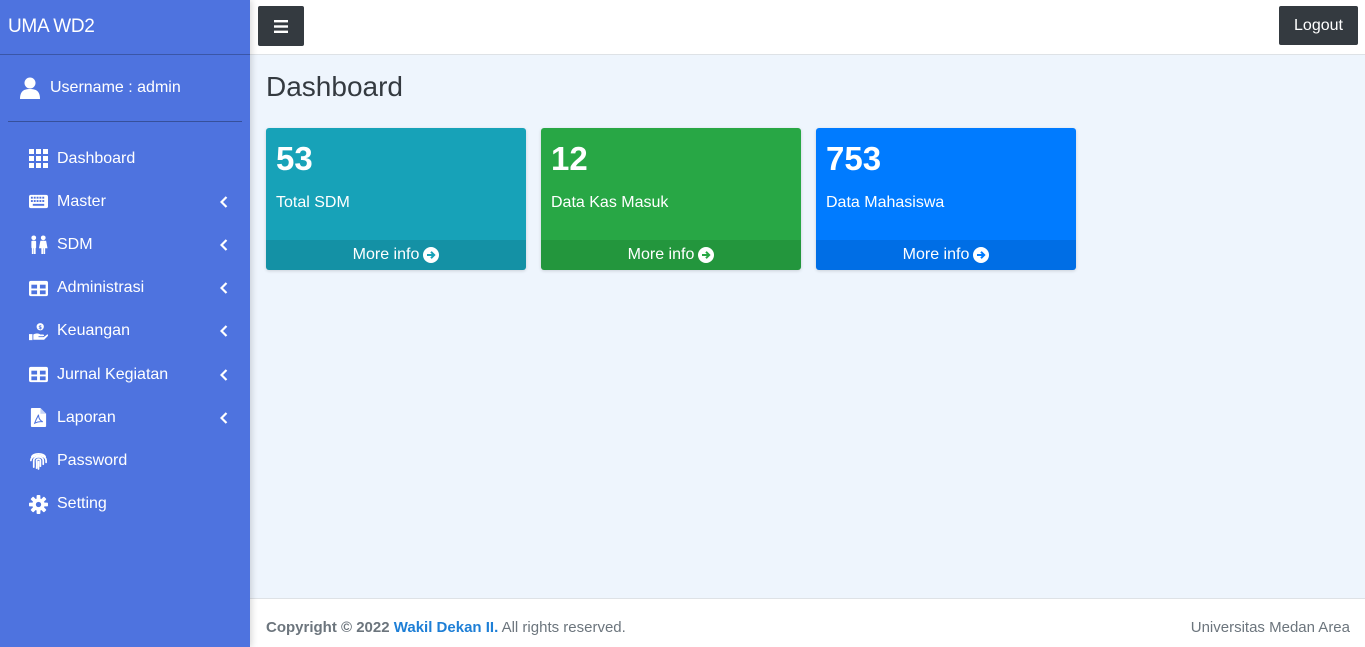 Image resolution: width=1365 pixels, height=647 pixels. I want to click on menu-toggle-button, so click(281, 26).